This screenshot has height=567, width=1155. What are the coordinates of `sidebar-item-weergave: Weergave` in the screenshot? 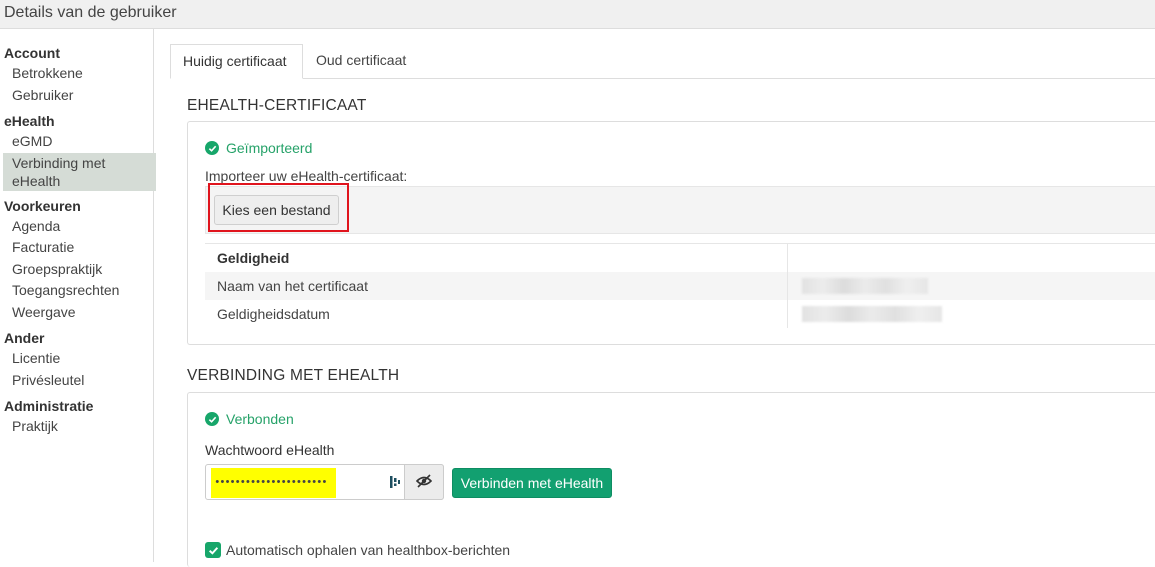 It's located at (76, 313).